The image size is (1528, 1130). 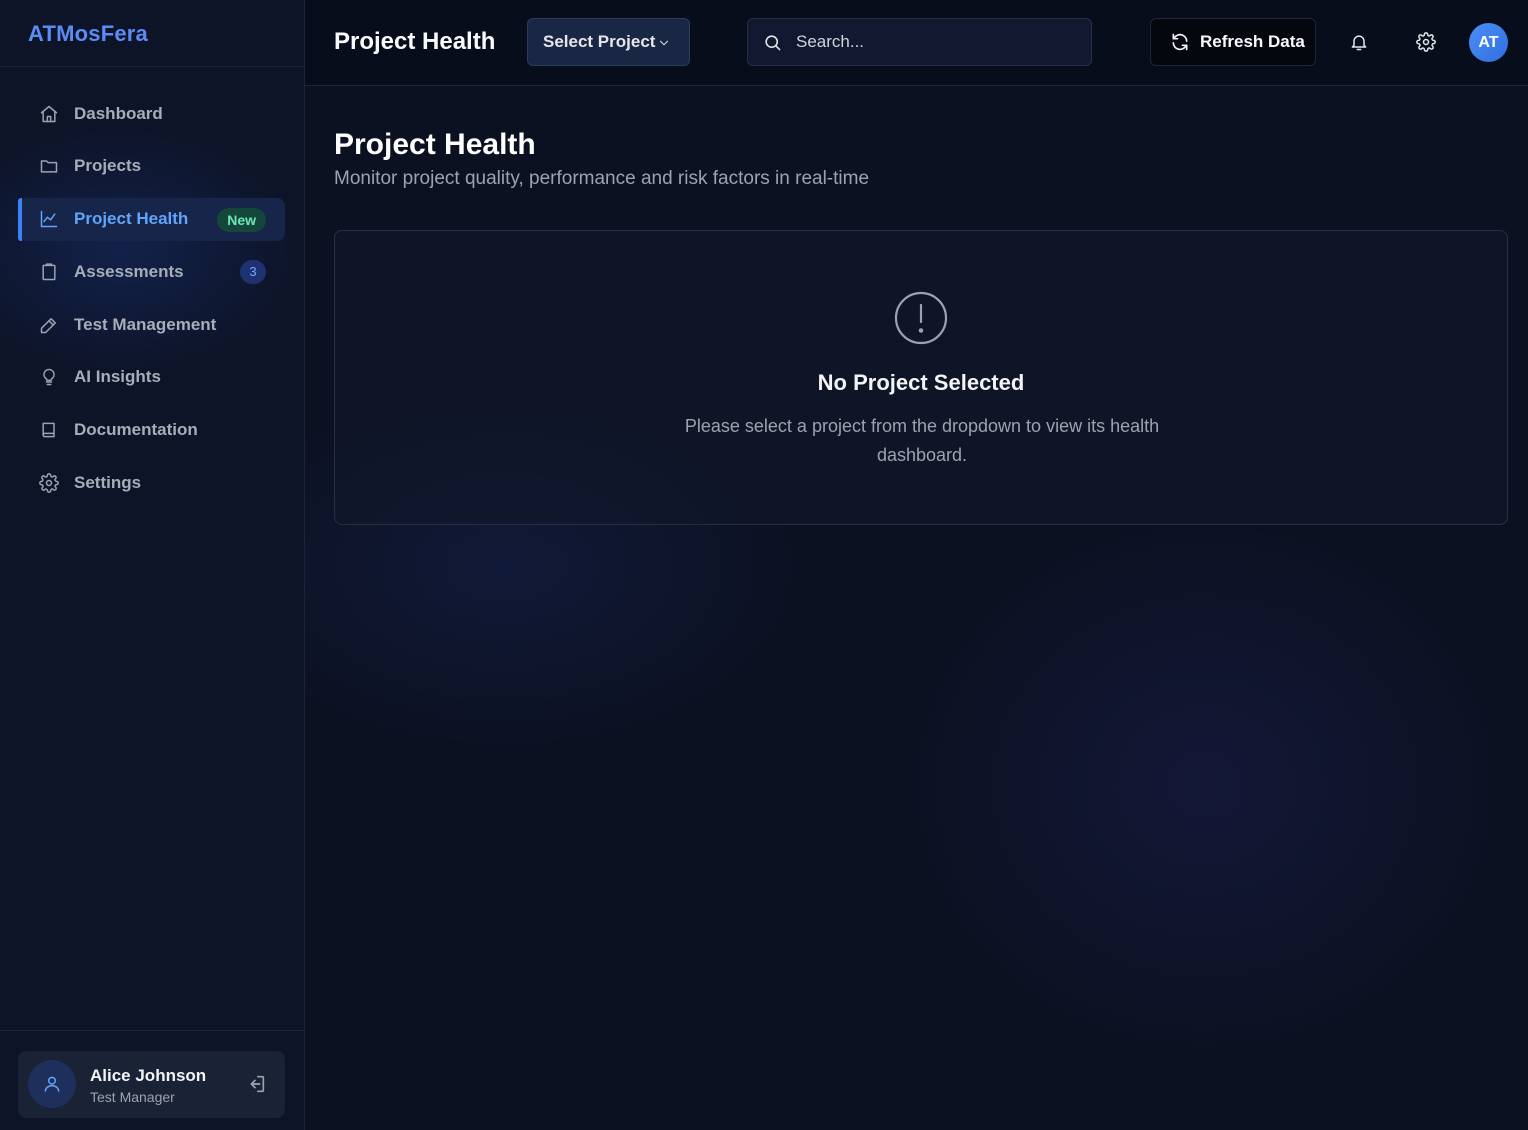 What do you see at coordinates (152, 33) in the screenshot?
I see `brand: ATMosFera` at bounding box center [152, 33].